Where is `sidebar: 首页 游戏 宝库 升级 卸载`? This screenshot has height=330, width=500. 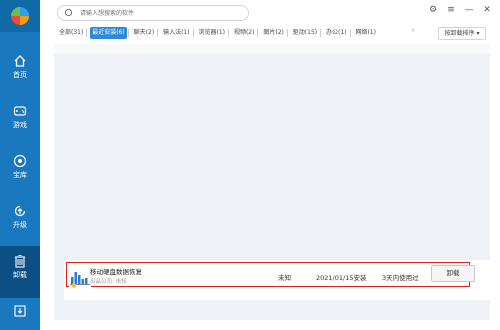
sidebar: 首页 游戏 宝库 升级 卸载 is located at coordinates (20, 165).